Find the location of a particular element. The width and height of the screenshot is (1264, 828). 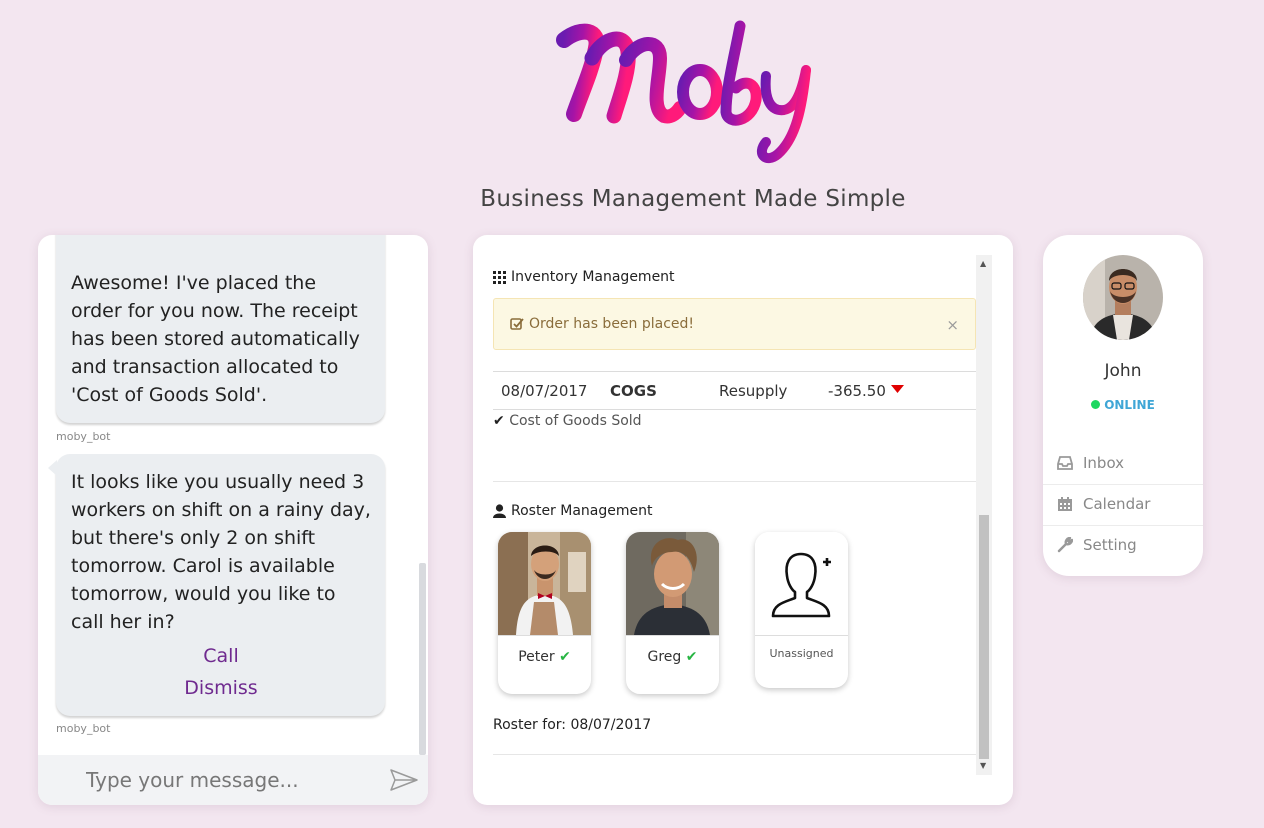

wrench-icon is located at coordinates (1065, 545).